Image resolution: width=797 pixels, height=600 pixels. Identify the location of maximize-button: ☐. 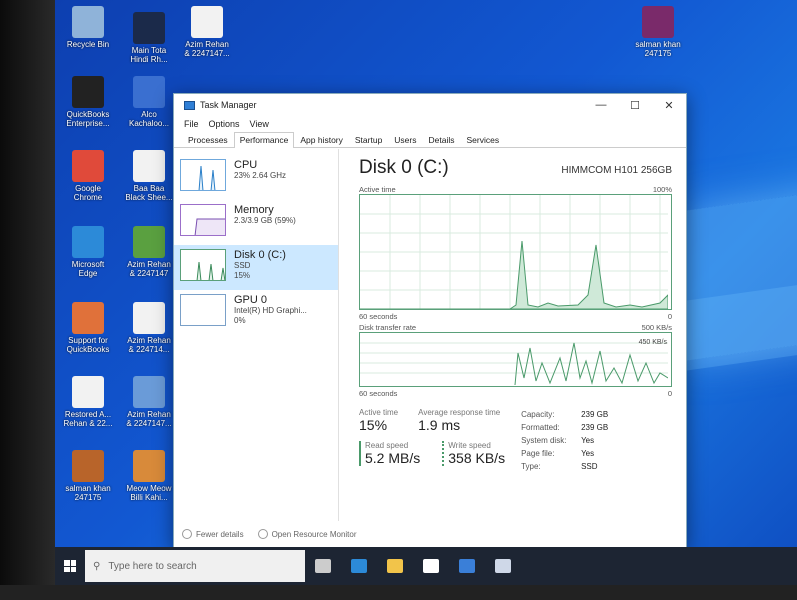
(635, 105).